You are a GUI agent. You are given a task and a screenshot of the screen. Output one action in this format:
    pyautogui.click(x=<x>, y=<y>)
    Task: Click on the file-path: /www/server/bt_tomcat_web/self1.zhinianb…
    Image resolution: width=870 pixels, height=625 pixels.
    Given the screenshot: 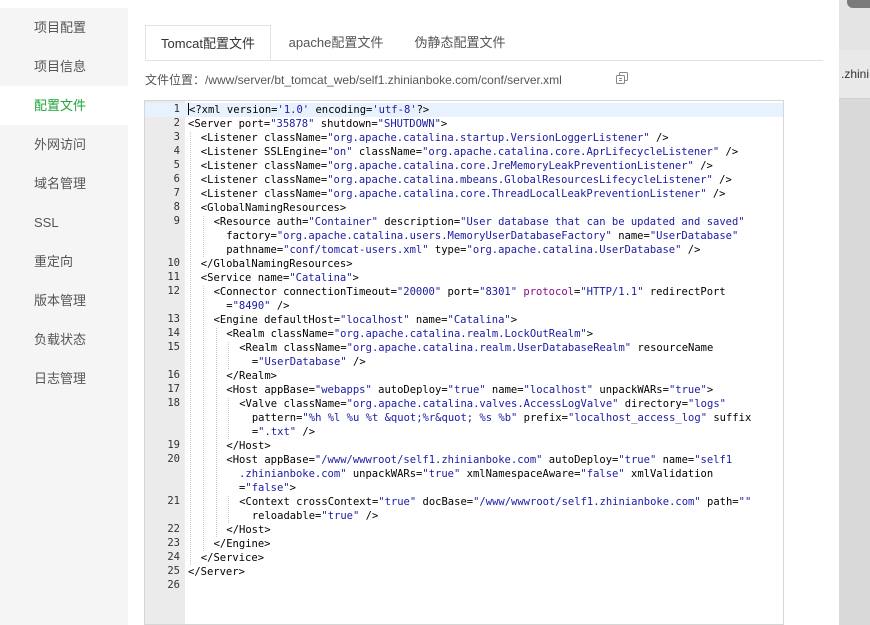 What is the action you would take?
    pyautogui.click(x=383, y=80)
    